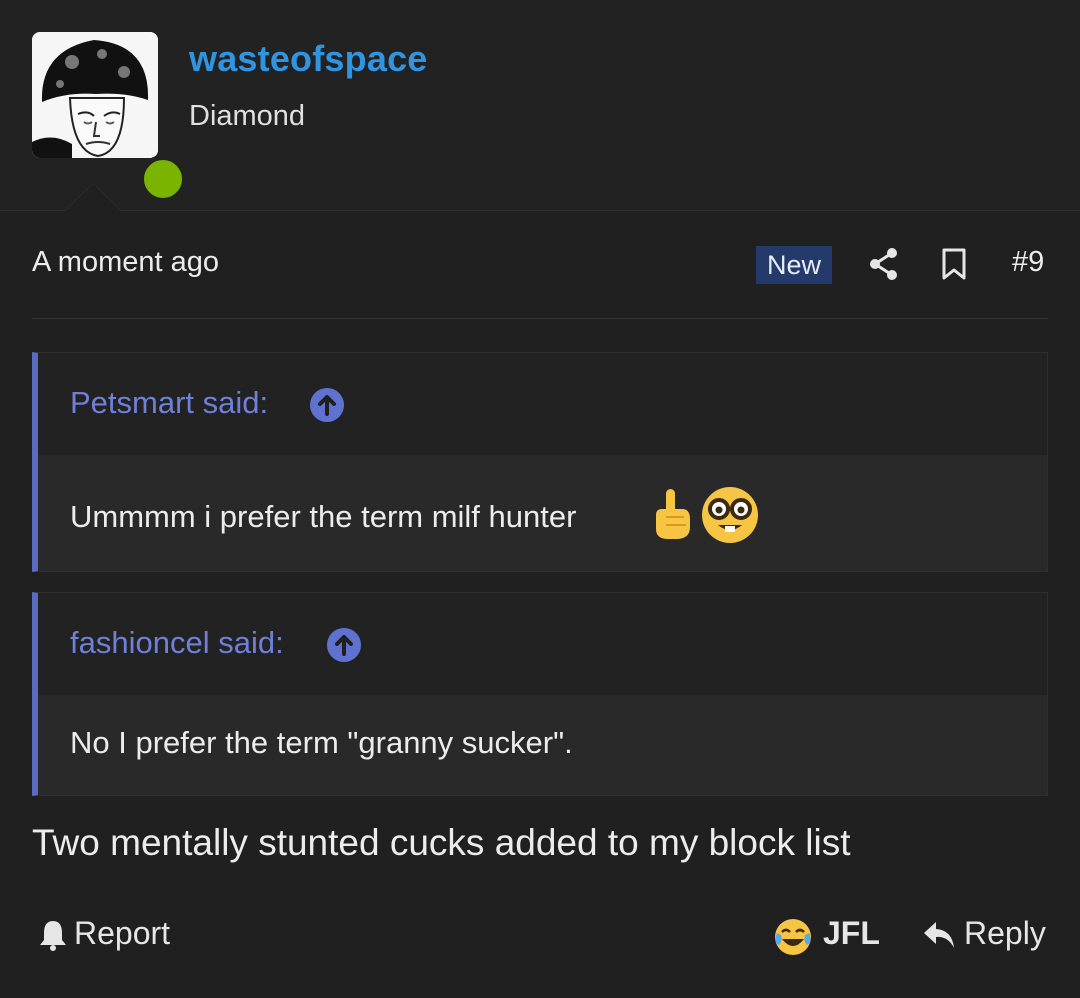 The image size is (1080, 998). What do you see at coordinates (169, 403) in the screenshot?
I see `quote-author-link: Petsmart said:` at bounding box center [169, 403].